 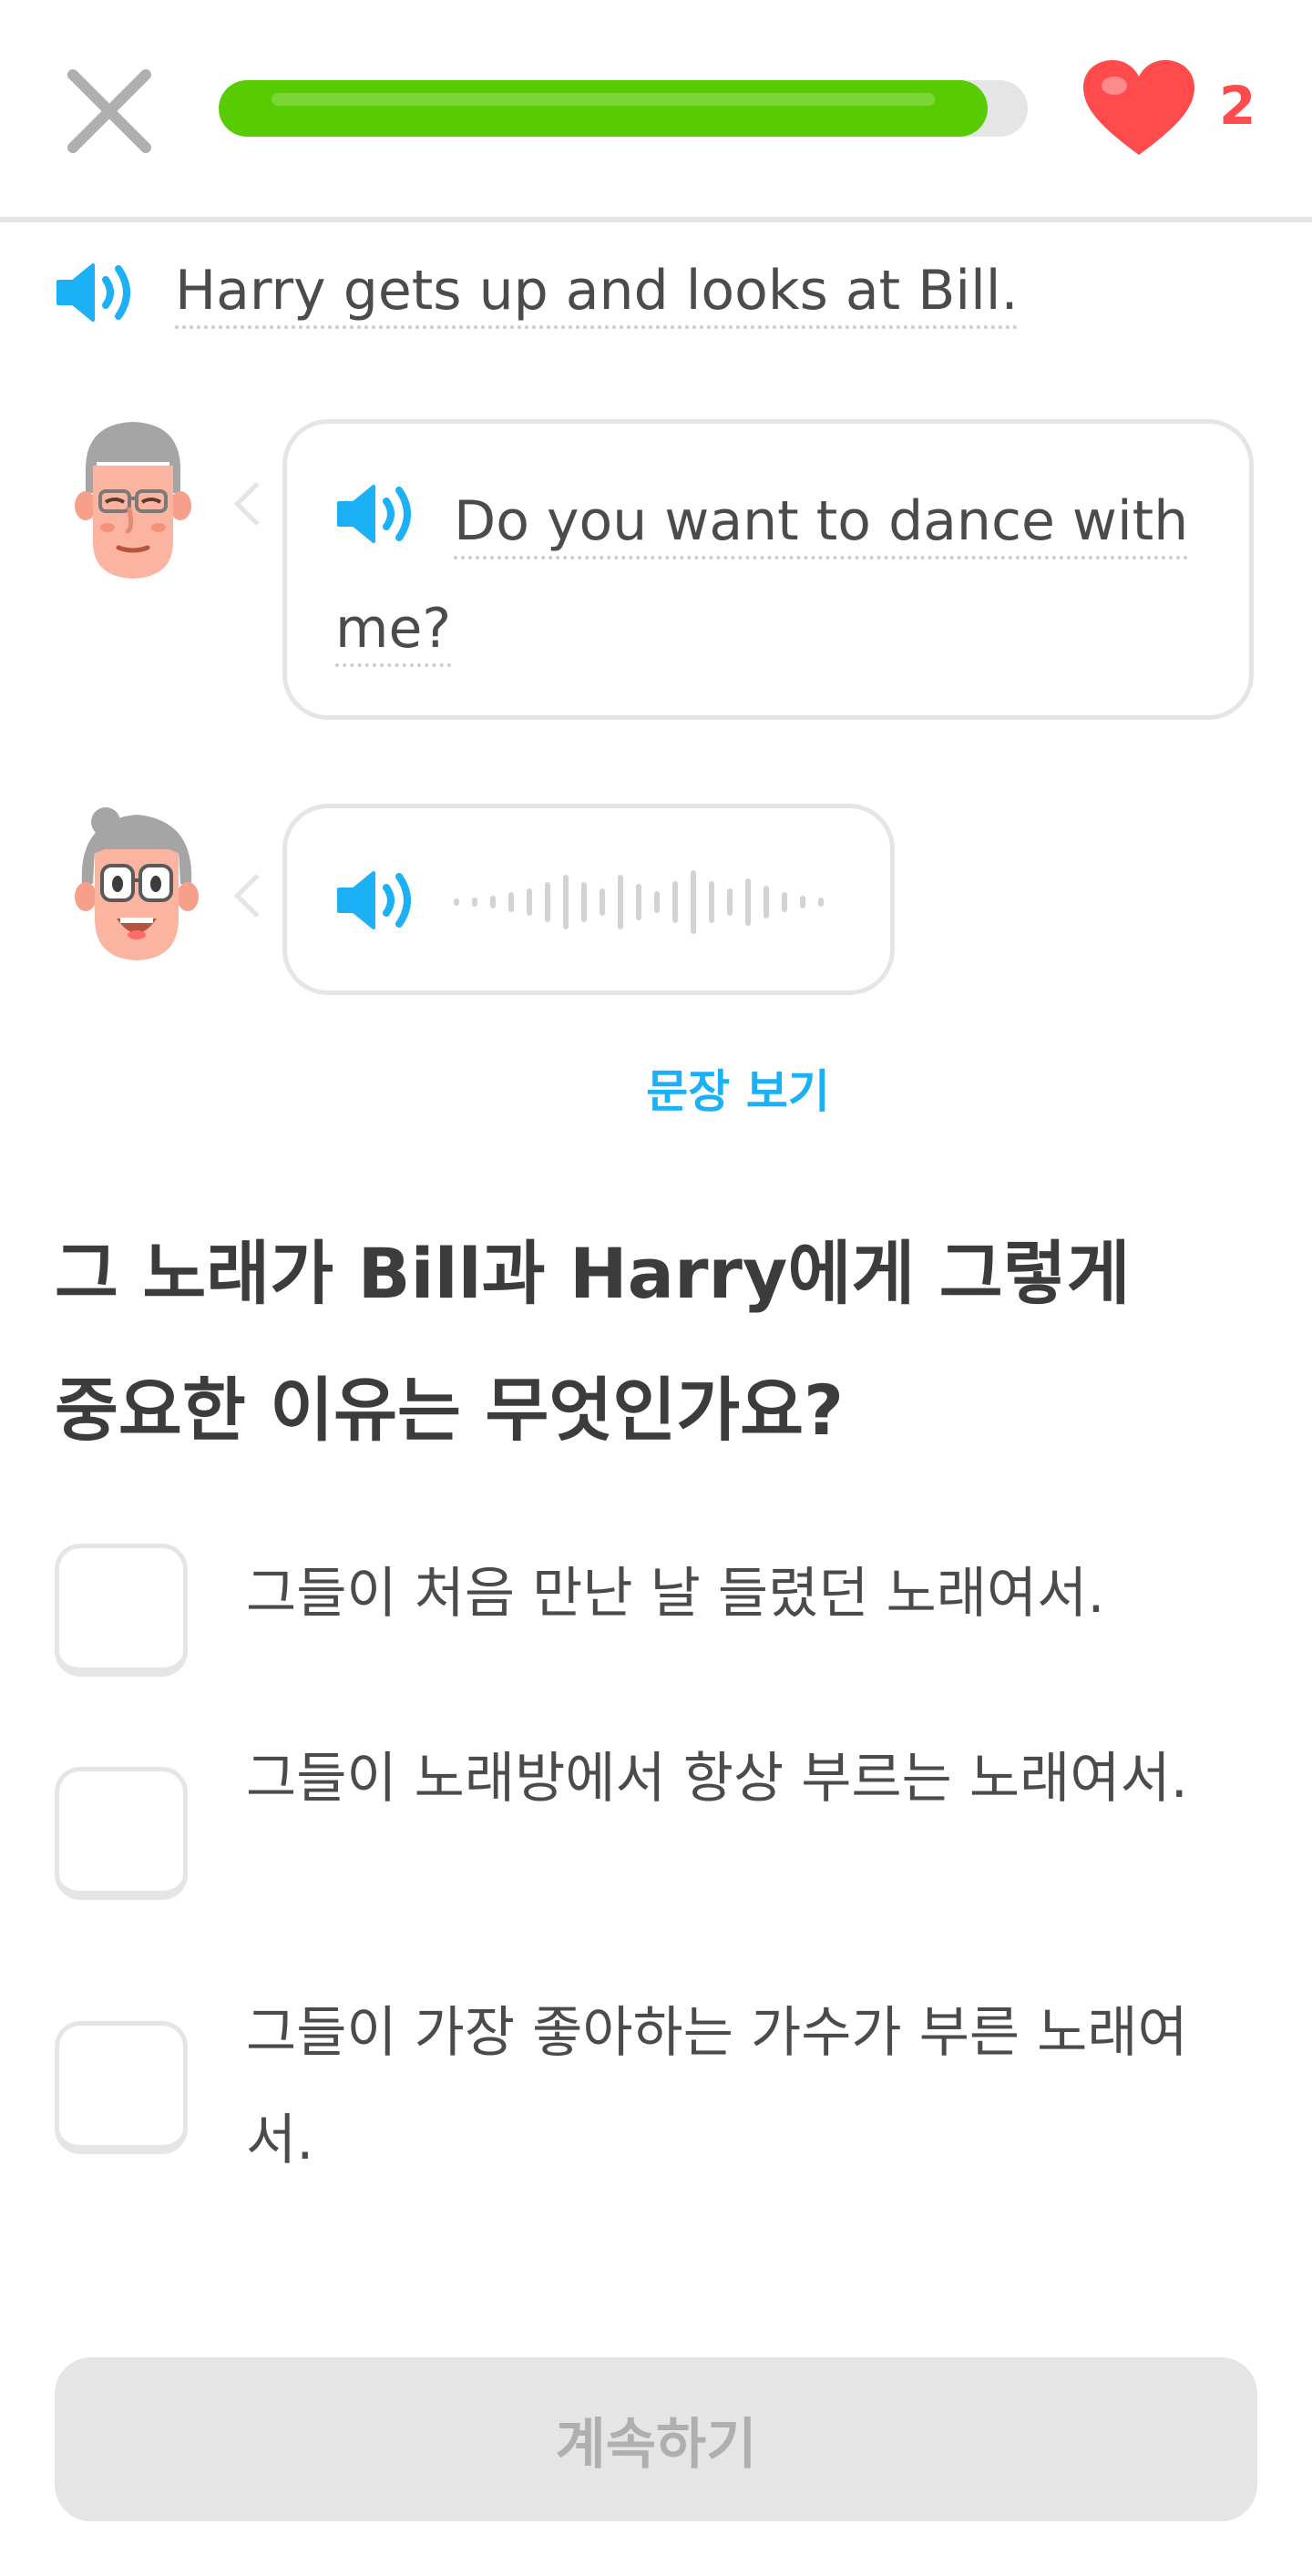 What do you see at coordinates (656, 1088) in the screenshot?
I see `see-sentence-link: 문장 보기` at bounding box center [656, 1088].